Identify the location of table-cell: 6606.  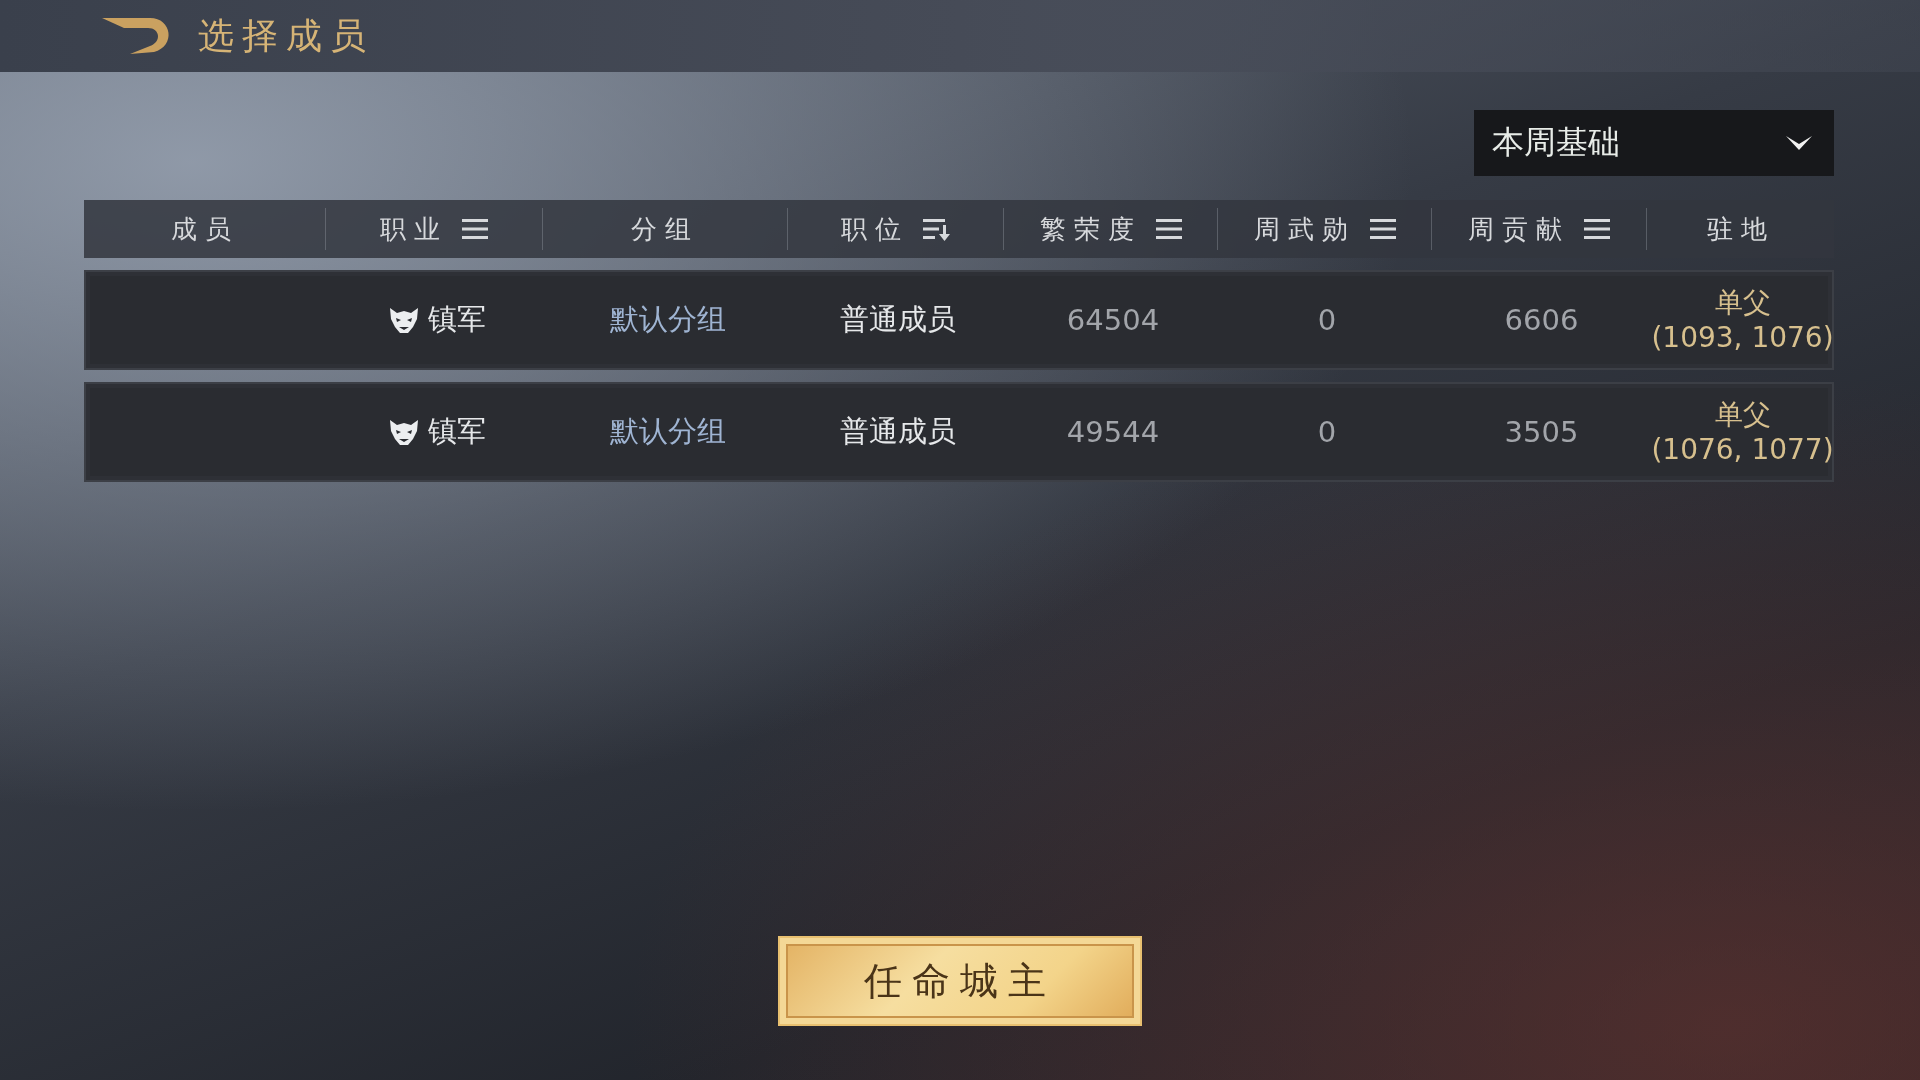
(1541, 320).